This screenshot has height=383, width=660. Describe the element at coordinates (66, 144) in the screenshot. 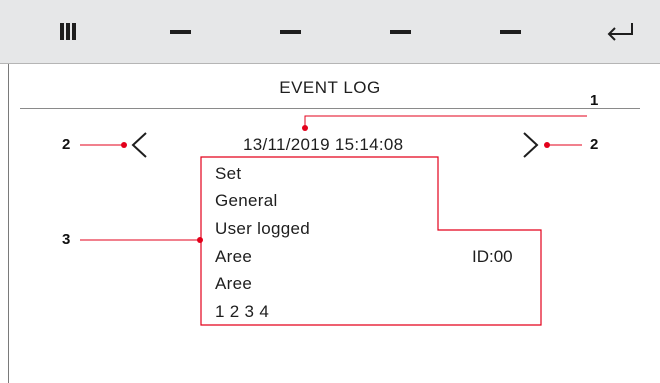

I see `callout-number-2-left: 2` at that location.